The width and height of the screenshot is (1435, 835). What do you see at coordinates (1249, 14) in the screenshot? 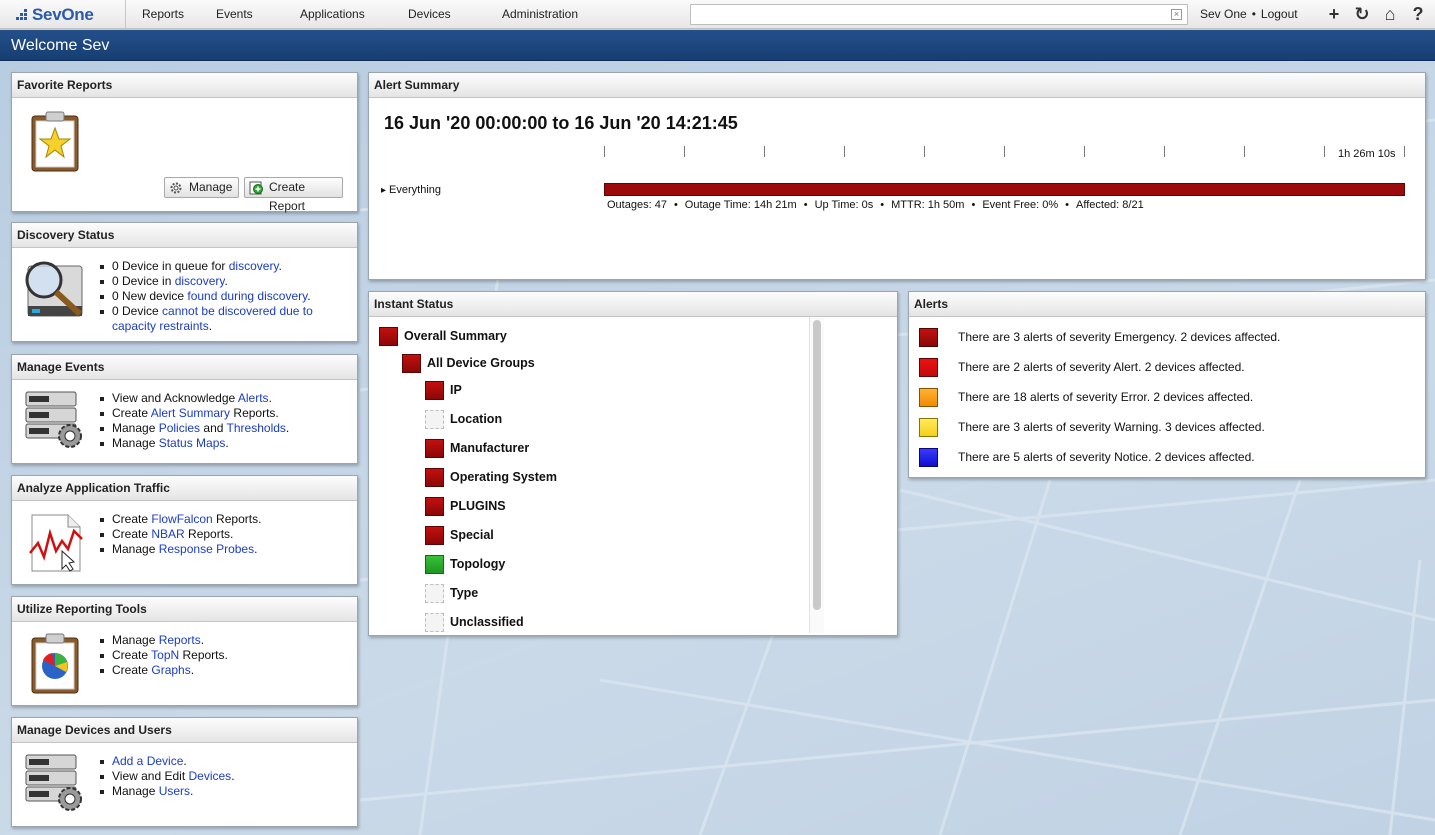
I see `user-area: Sev One • Logout` at bounding box center [1249, 14].